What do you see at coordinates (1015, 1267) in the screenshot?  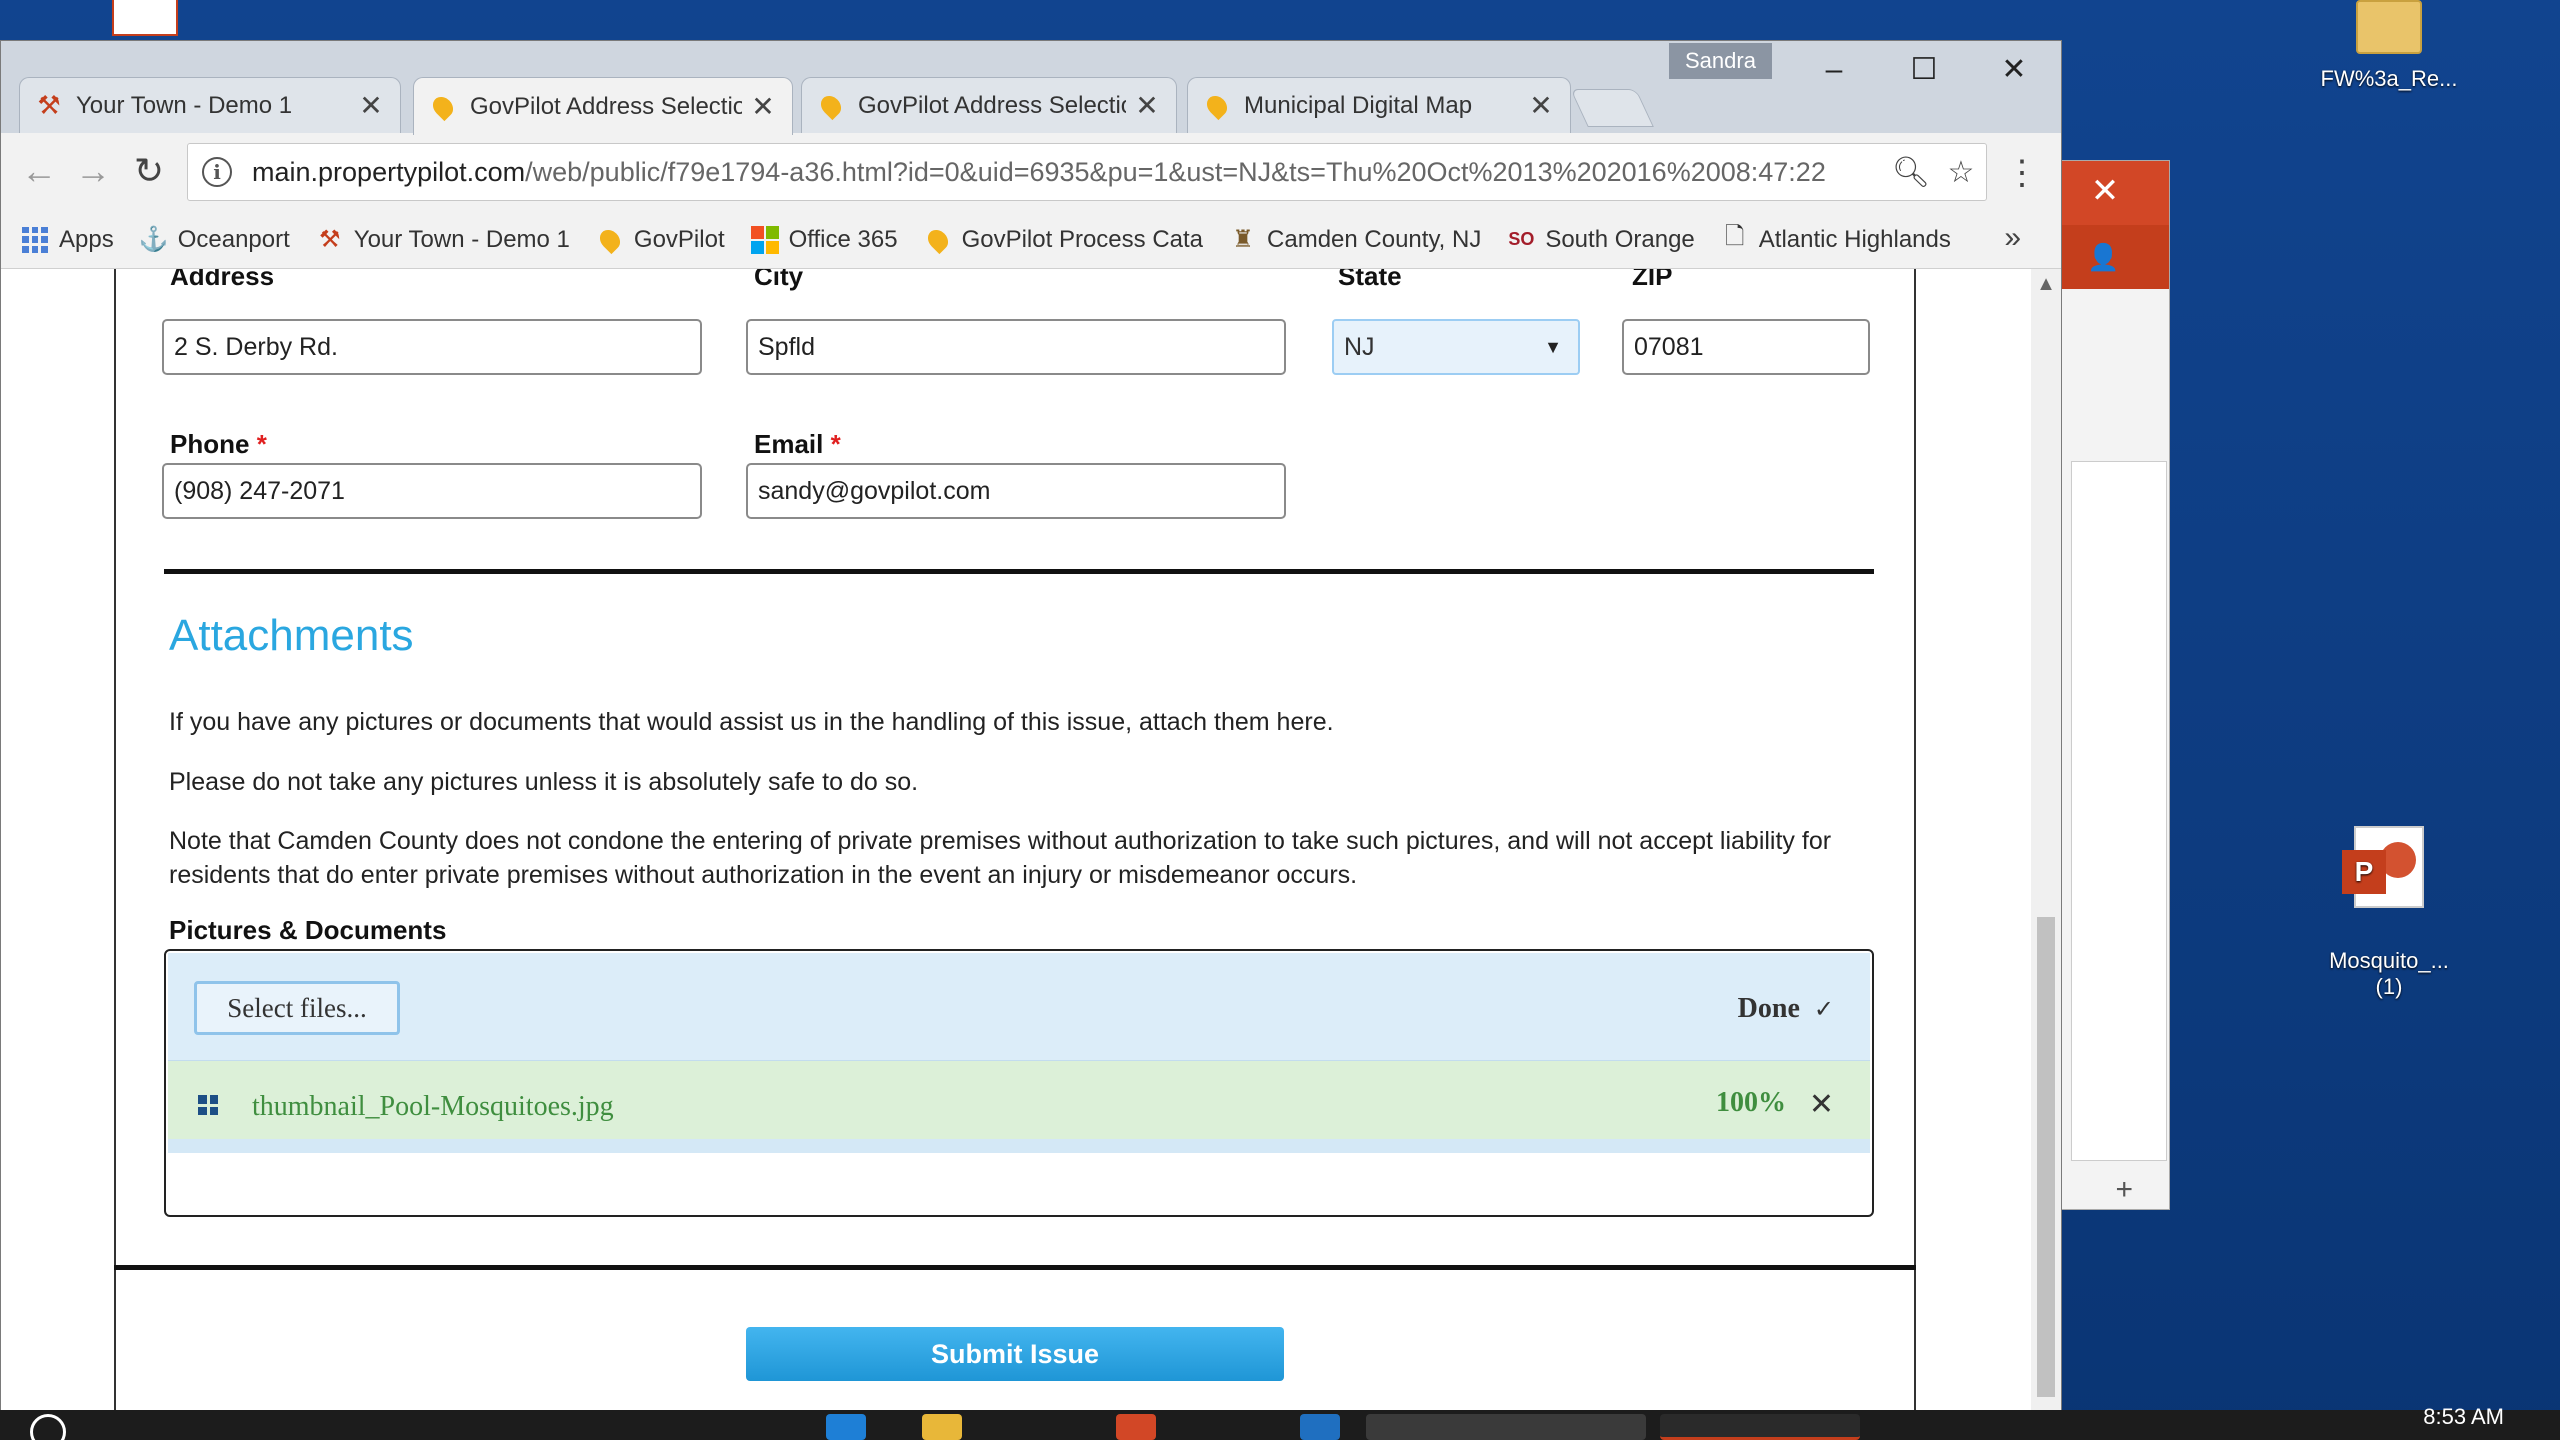 I see `form-footer-divider` at bounding box center [1015, 1267].